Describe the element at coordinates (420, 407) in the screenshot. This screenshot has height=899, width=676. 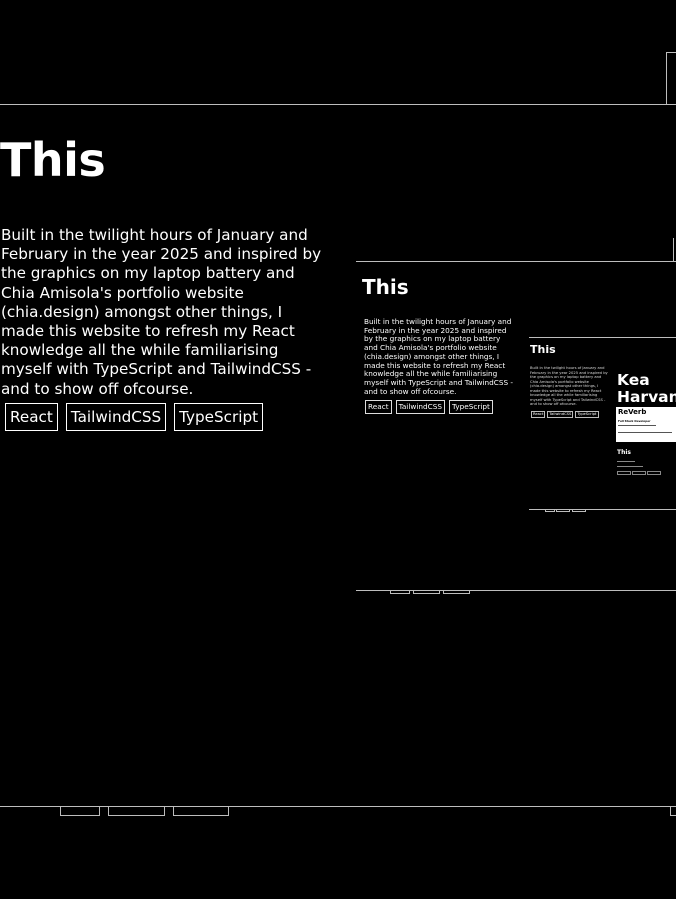
I see `preview-tag-tailwindcss: TailwindCSS` at that location.